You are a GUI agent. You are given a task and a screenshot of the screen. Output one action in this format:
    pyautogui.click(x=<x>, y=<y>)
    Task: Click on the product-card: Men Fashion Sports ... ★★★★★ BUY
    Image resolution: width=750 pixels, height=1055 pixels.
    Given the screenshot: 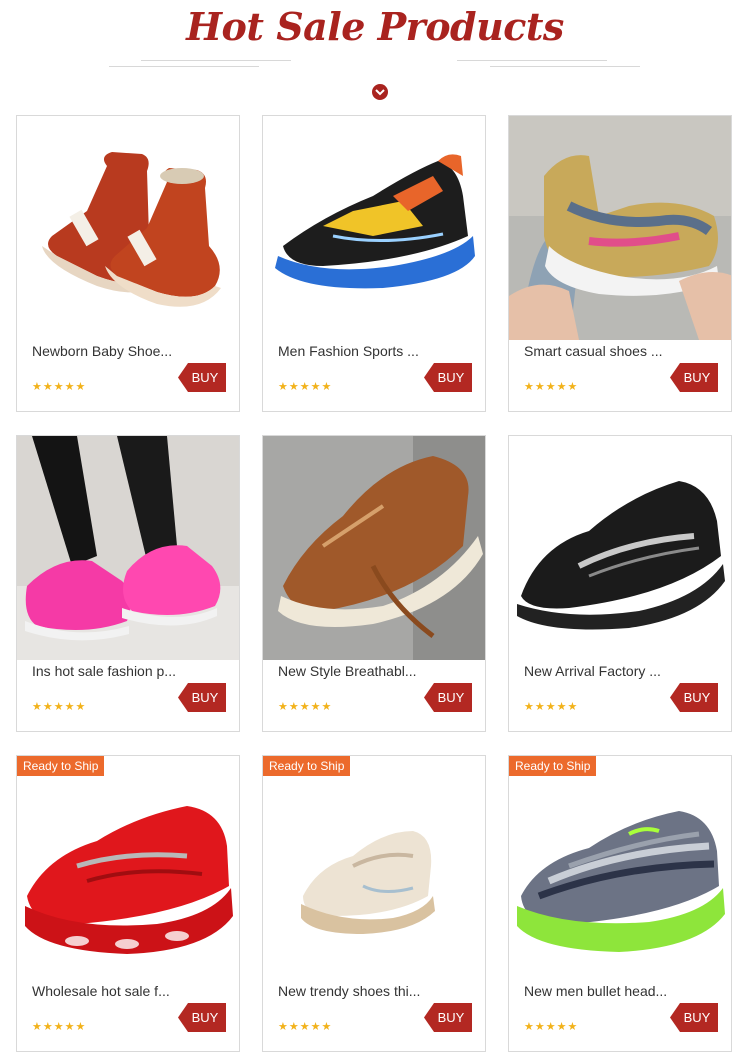 What is the action you would take?
    pyautogui.click(x=374, y=263)
    